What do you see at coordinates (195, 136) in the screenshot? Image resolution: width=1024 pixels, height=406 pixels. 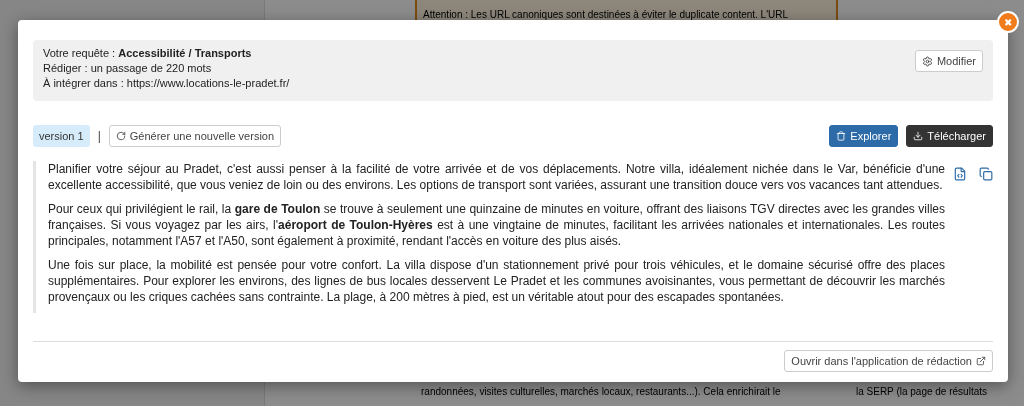 I see `generate-button: Générer une nouvelle version` at bounding box center [195, 136].